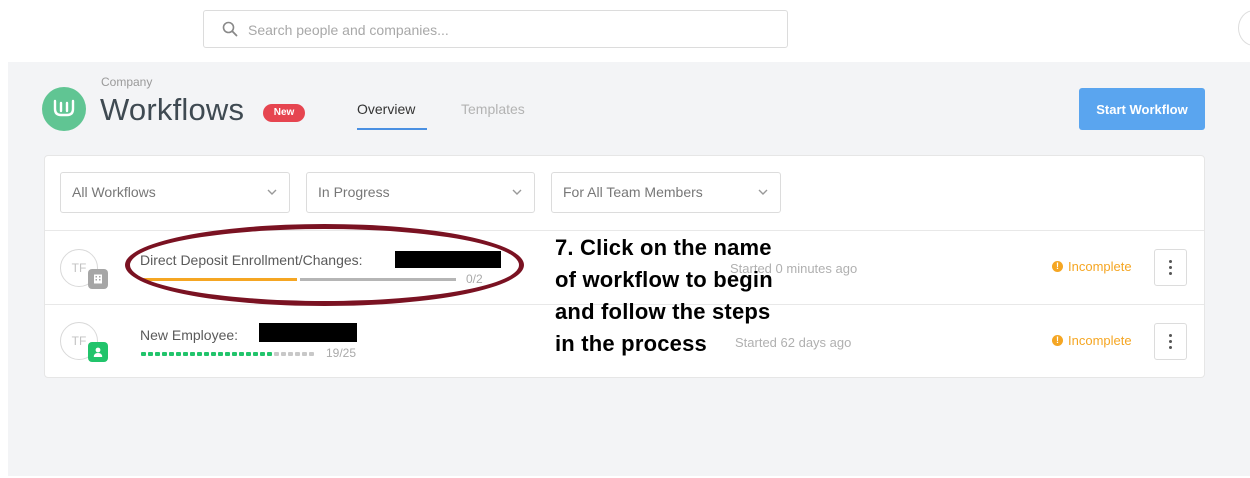 The width and height of the screenshot is (1250, 478). I want to click on search-input, so click(508, 30).